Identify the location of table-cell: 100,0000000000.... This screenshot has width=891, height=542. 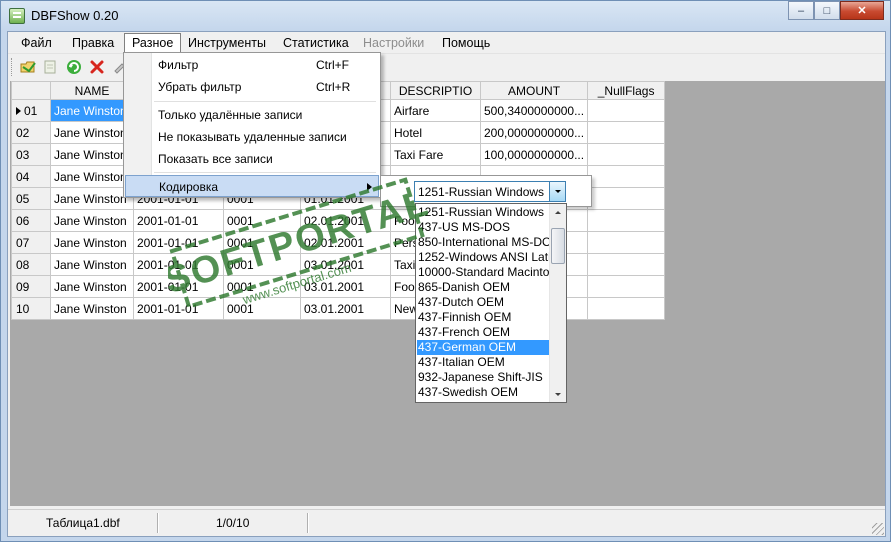
(534, 154).